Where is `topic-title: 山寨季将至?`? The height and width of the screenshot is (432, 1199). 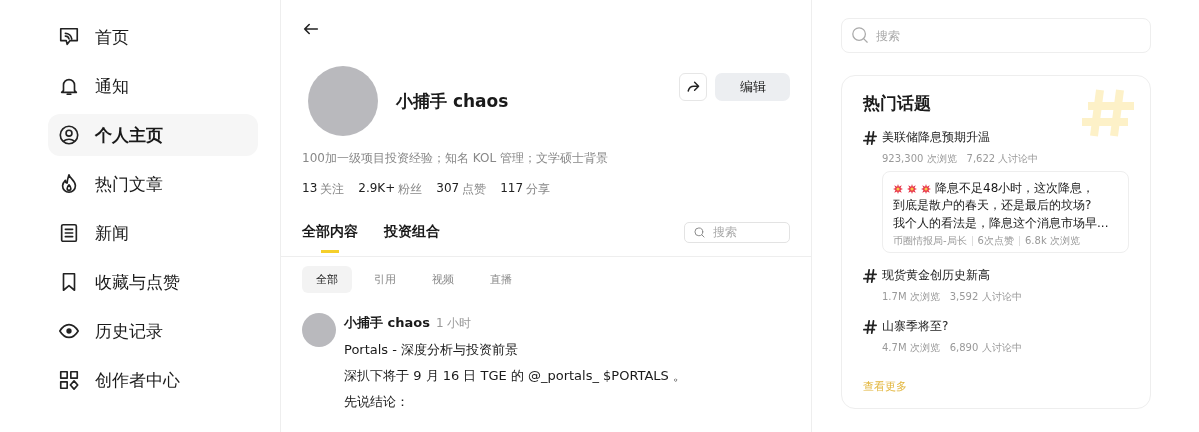
topic-title: 山寨季将至? is located at coordinates (915, 327).